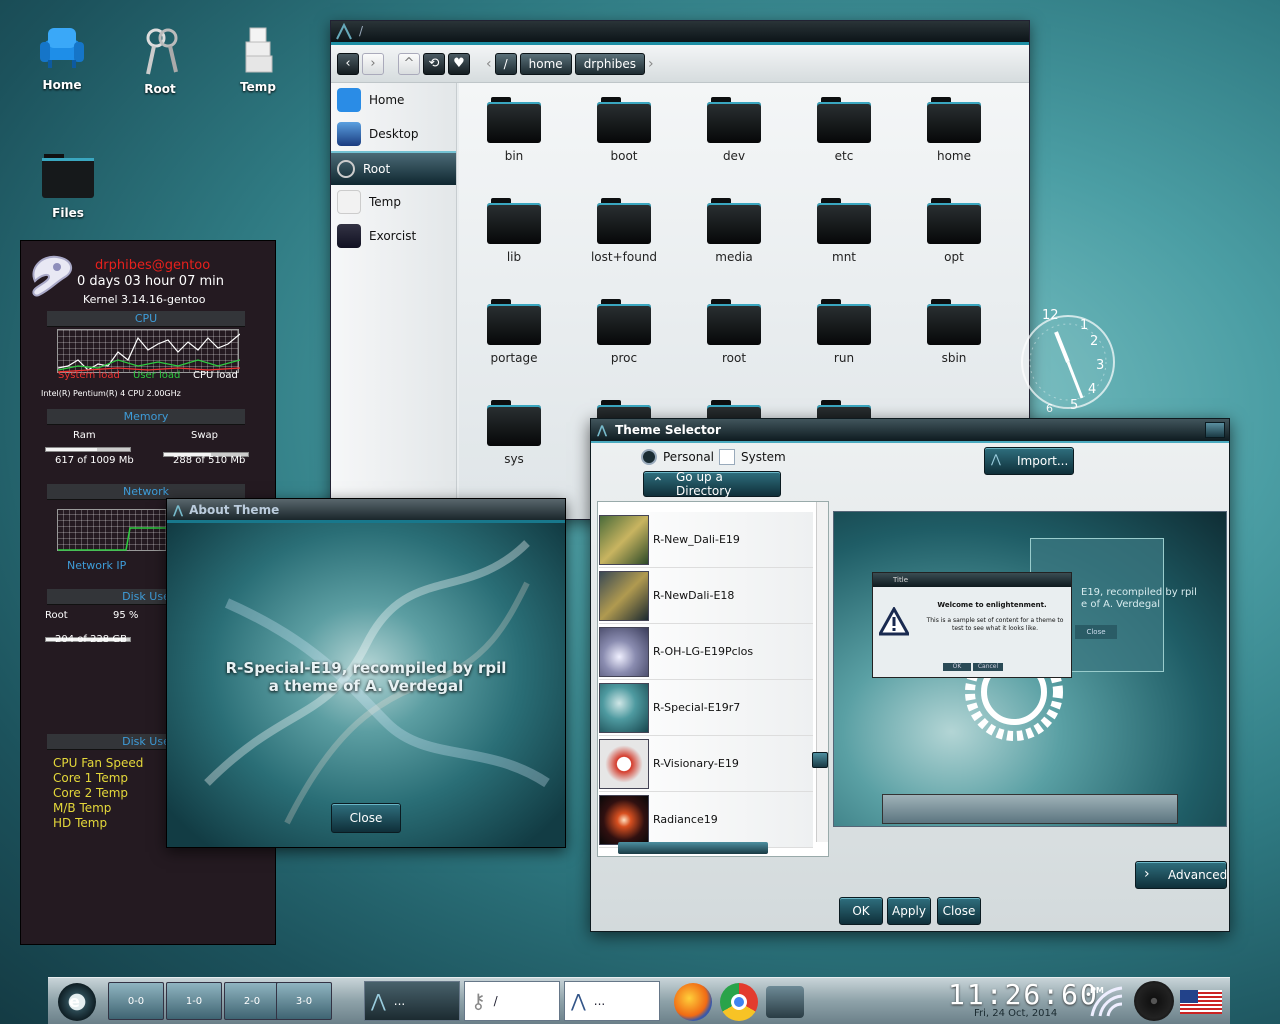  Describe the element at coordinates (651, 64) in the screenshot. I see `chevron-right-icon: ›` at that location.